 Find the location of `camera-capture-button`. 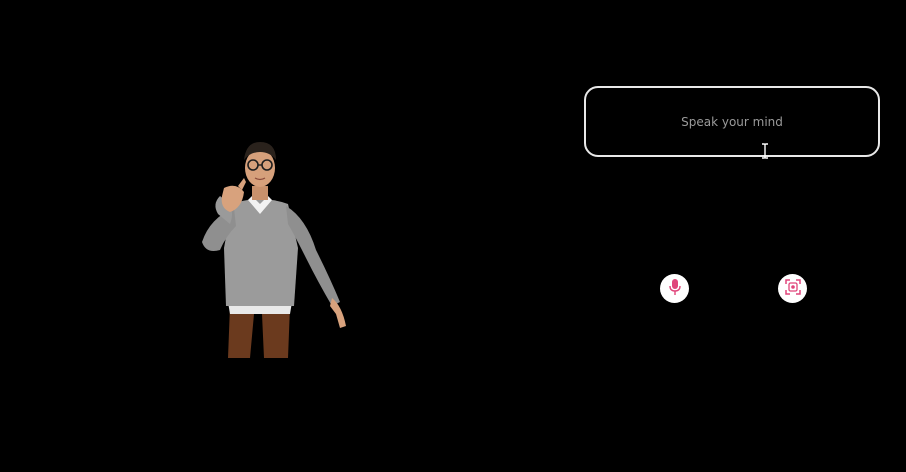

camera-capture-button is located at coordinates (792, 288).